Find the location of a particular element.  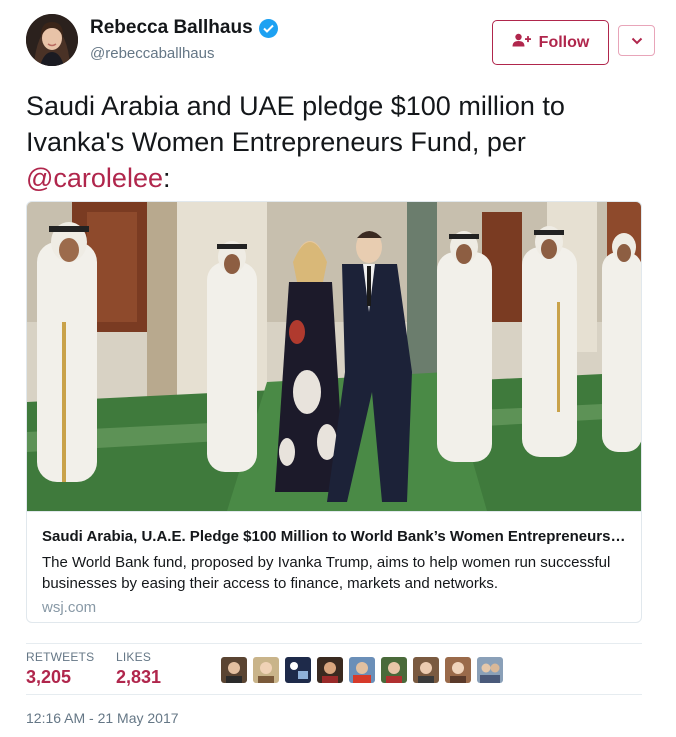

author-handle: @rebeccaballhaus is located at coordinates (152, 53).